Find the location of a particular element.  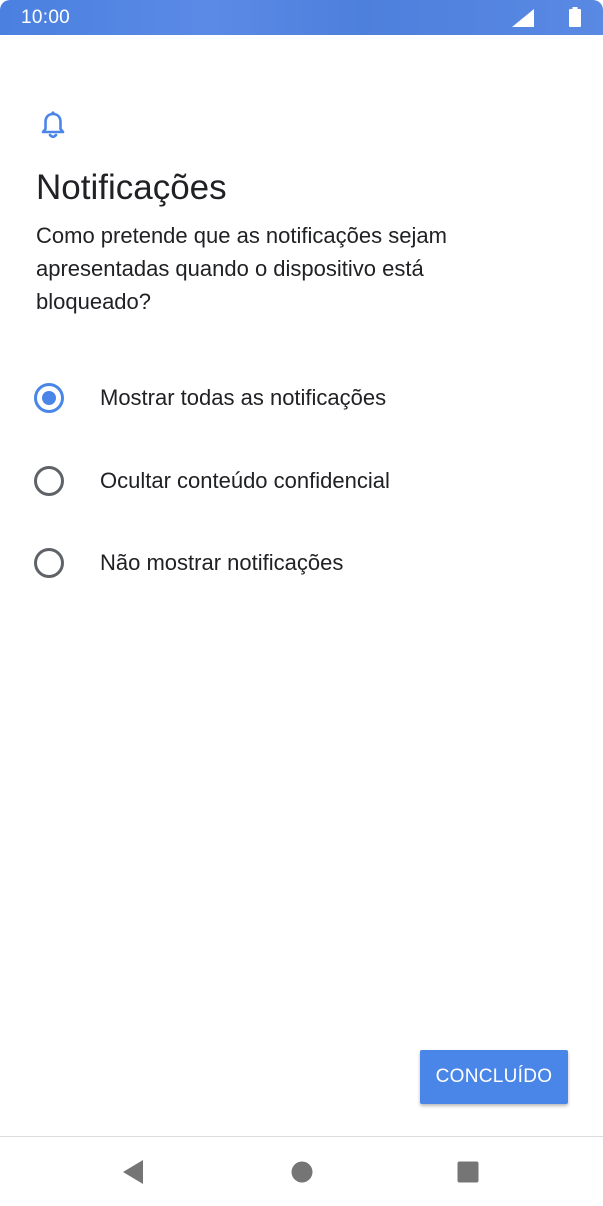

recents-square-icon is located at coordinates (468, 1172).